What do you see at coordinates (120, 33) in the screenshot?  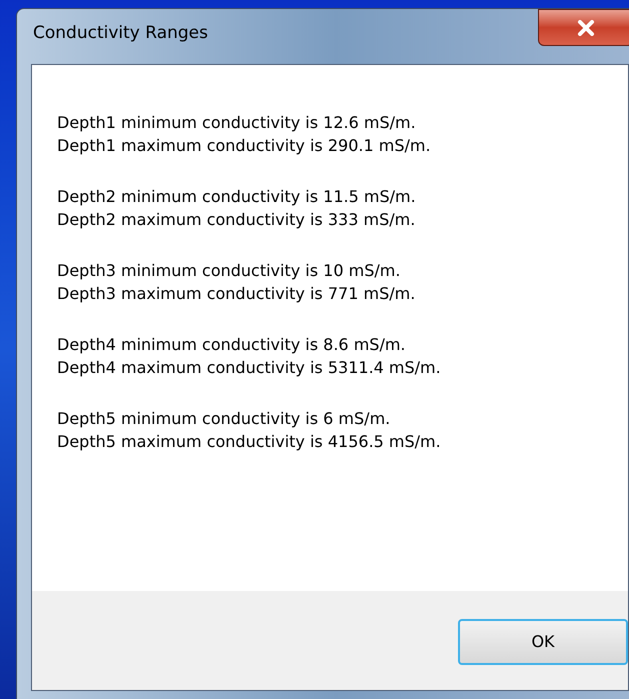 I see `window-title: Conductivity Ranges` at bounding box center [120, 33].